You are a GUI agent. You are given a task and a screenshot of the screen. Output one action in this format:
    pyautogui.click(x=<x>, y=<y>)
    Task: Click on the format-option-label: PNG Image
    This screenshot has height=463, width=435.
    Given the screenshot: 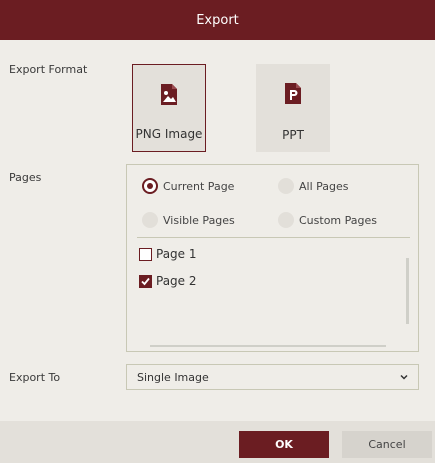 What is the action you would take?
    pyautogui.click(x=169, y=134)
    